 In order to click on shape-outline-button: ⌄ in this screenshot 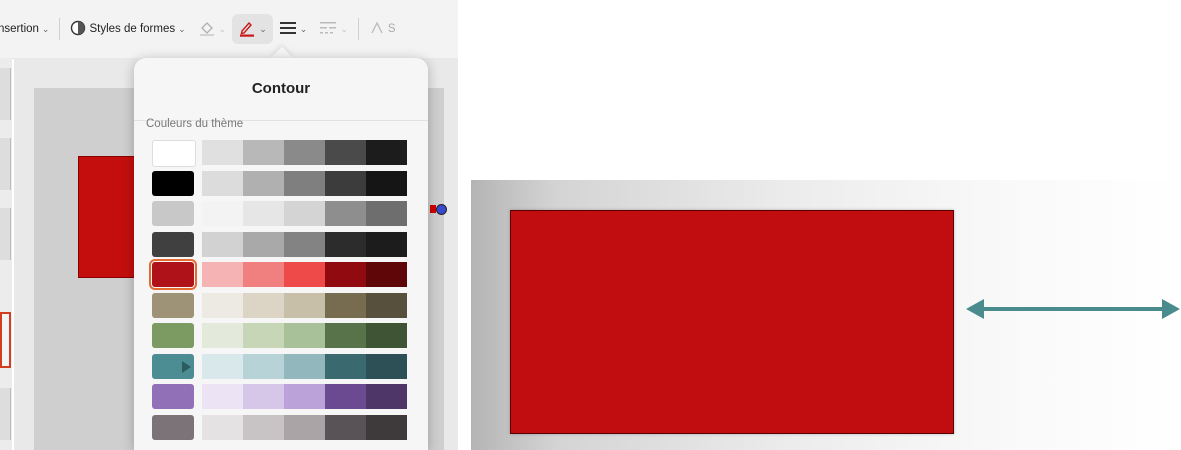, I will do `click(252, 29)`.